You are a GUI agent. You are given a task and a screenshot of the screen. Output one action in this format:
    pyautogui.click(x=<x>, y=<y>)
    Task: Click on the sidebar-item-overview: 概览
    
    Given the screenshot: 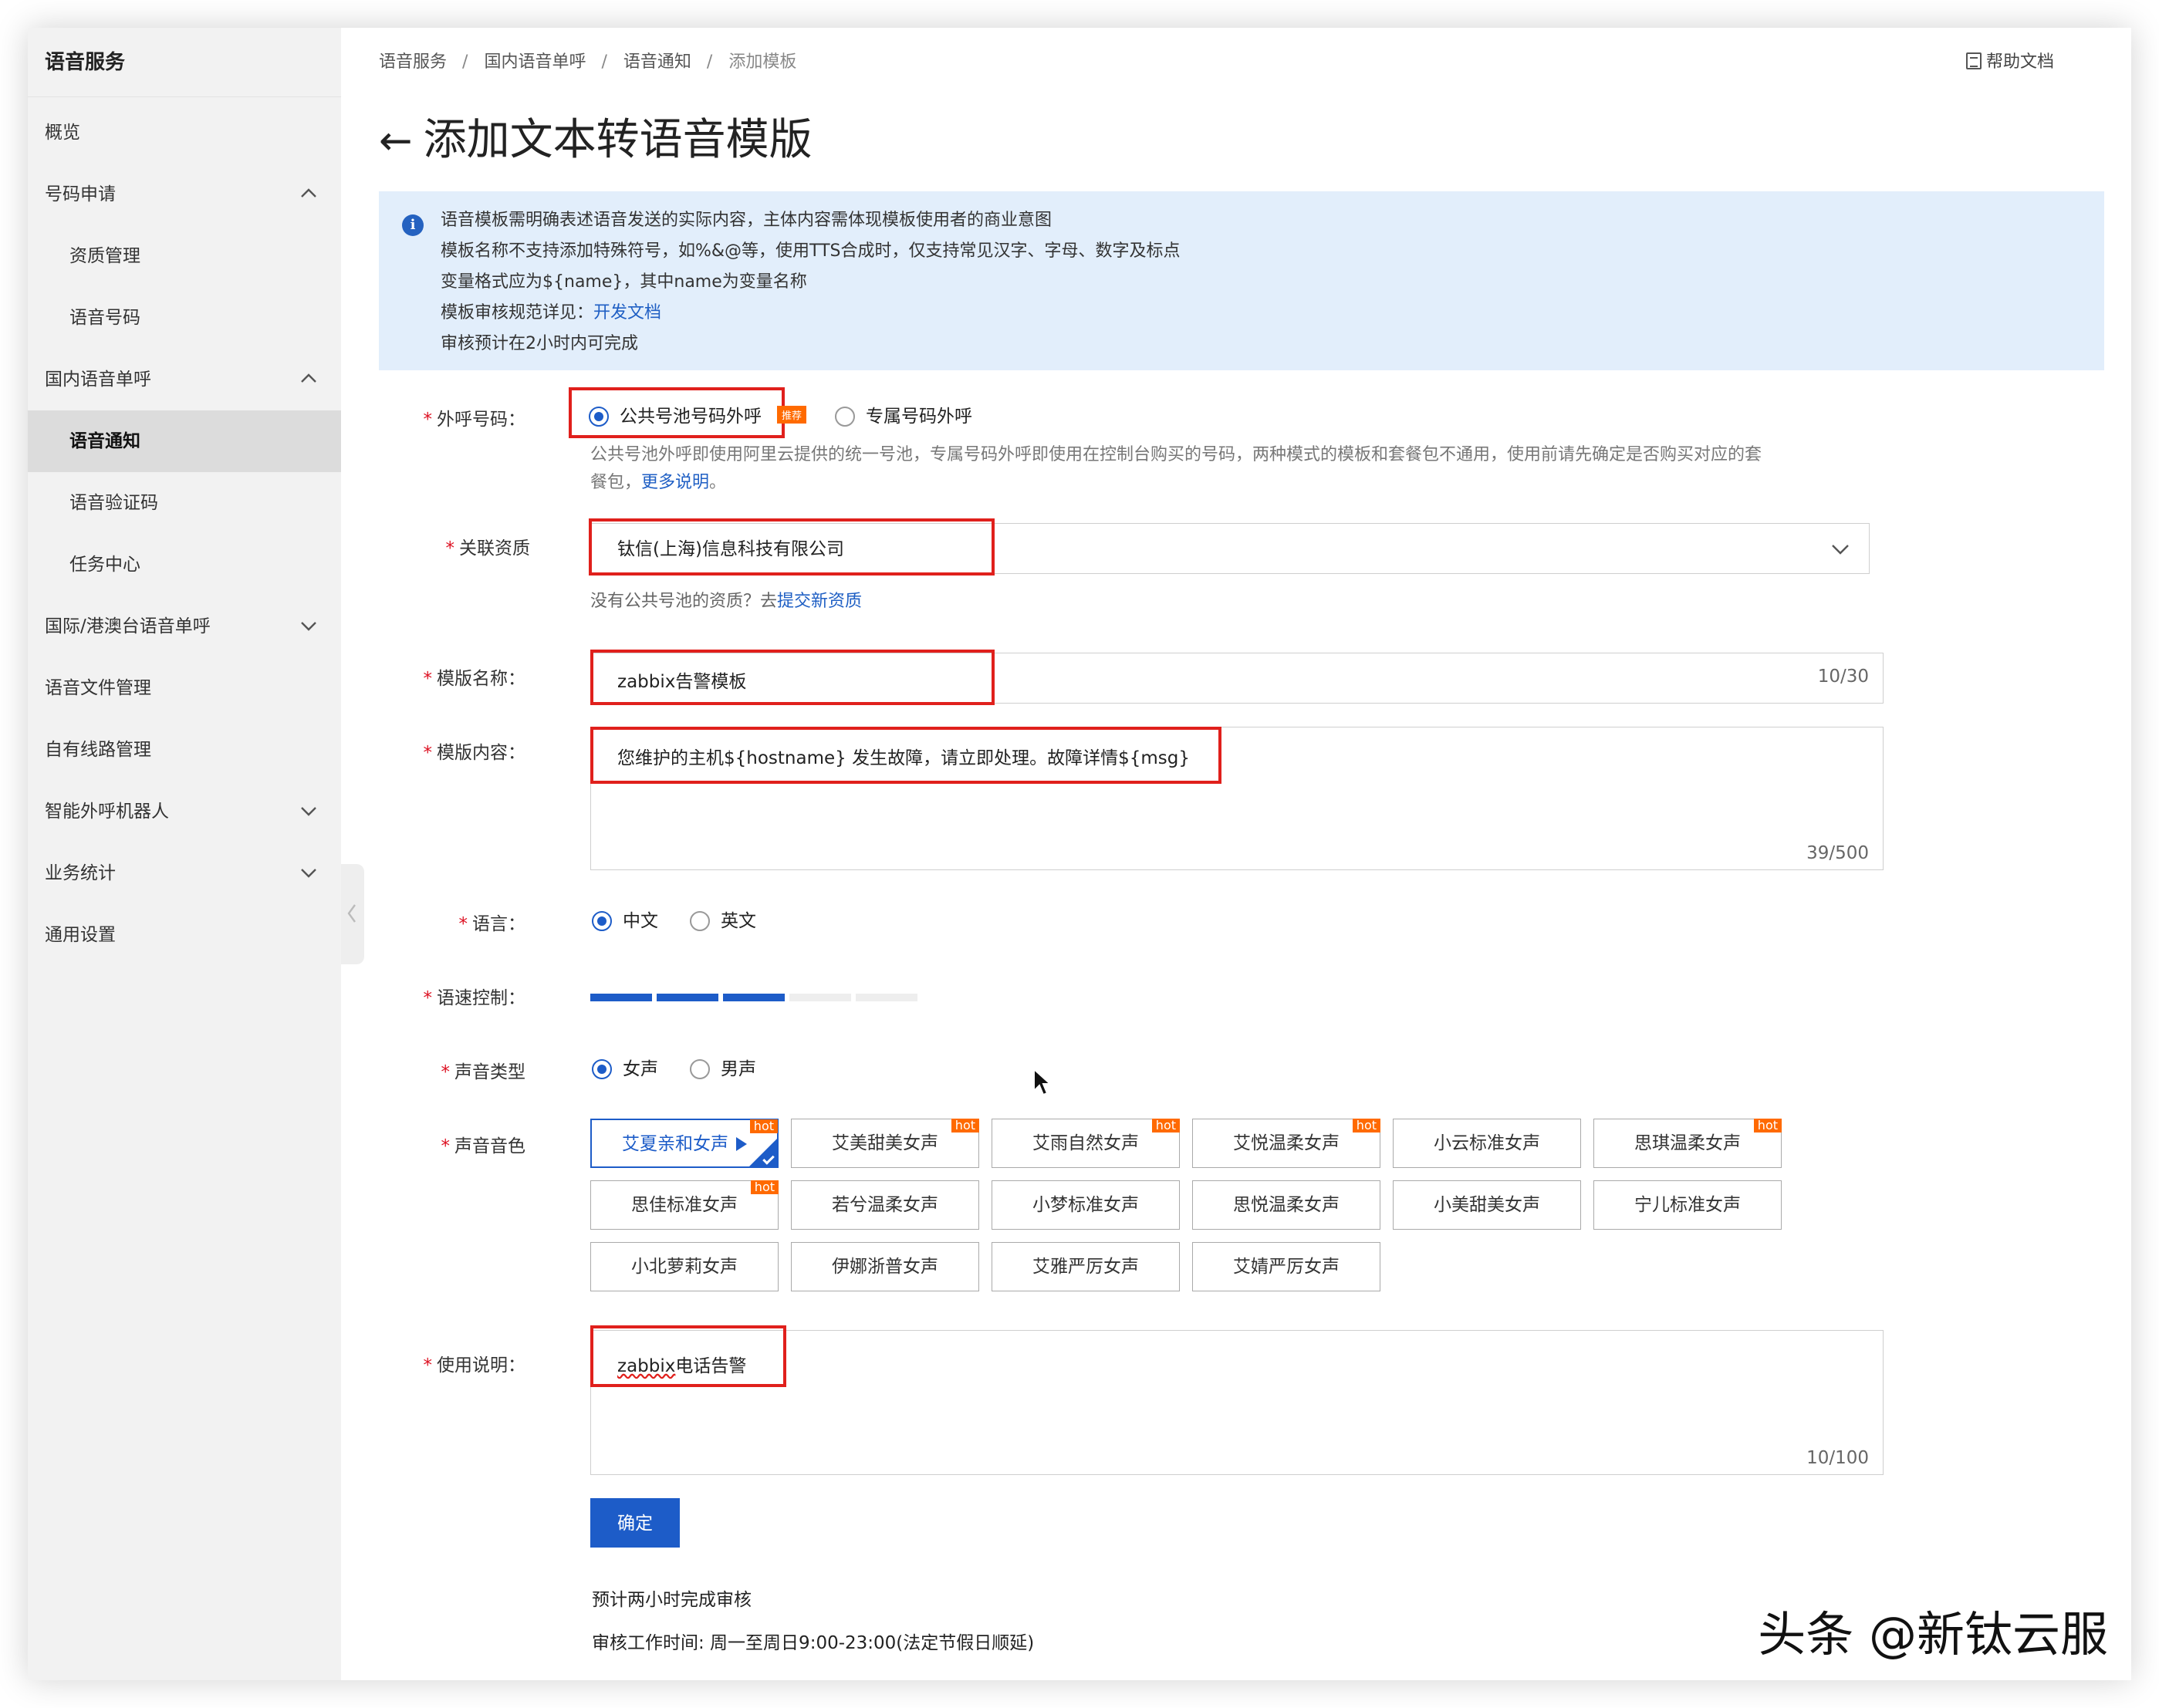 What is the action you would take?
    pyautogui.click(x=184, y=133)
    